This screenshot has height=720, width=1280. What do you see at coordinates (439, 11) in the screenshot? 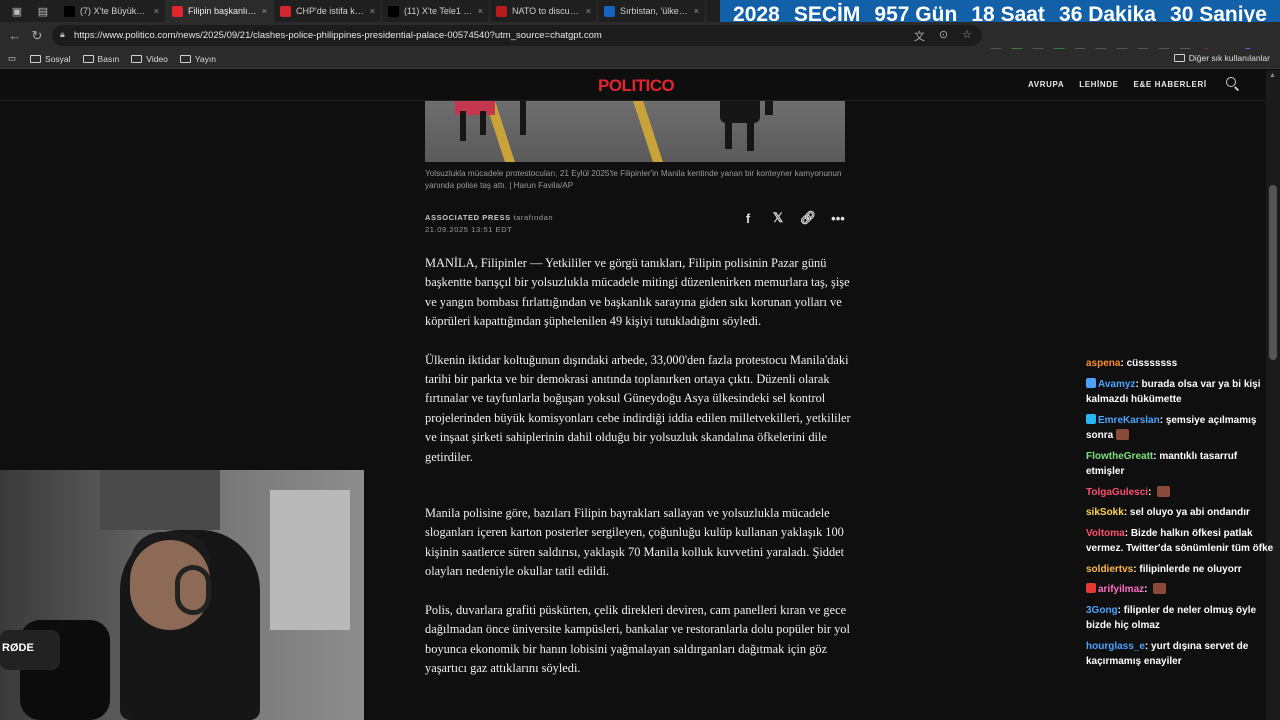
I see `tab-title: (11) X'te Tele1 TV:` at bounding box center [439, 11].